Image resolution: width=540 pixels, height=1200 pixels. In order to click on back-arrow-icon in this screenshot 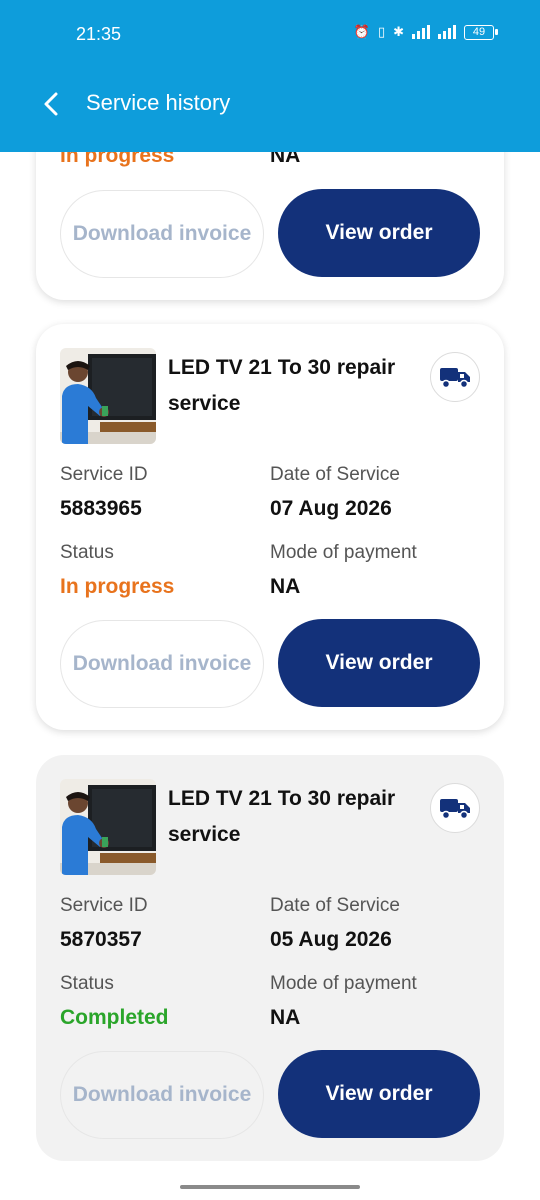, I will do `click(52, 104)`.